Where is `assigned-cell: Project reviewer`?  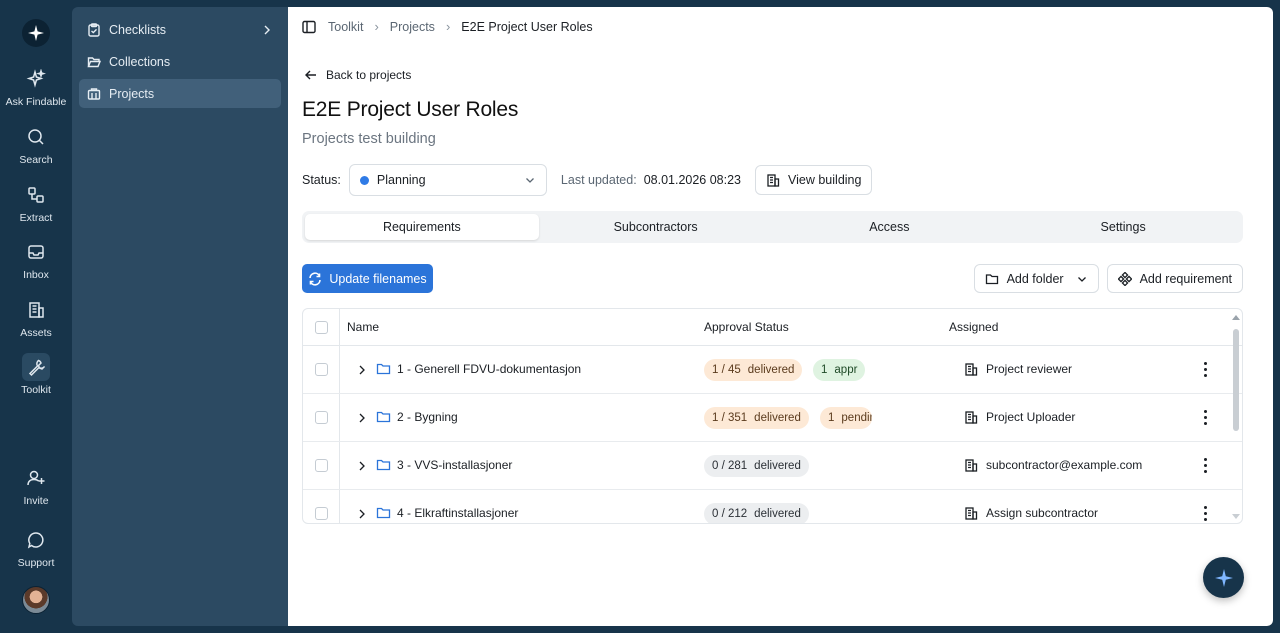
assigned-cell: Project reviewer is located at coordinates (1018, 369).